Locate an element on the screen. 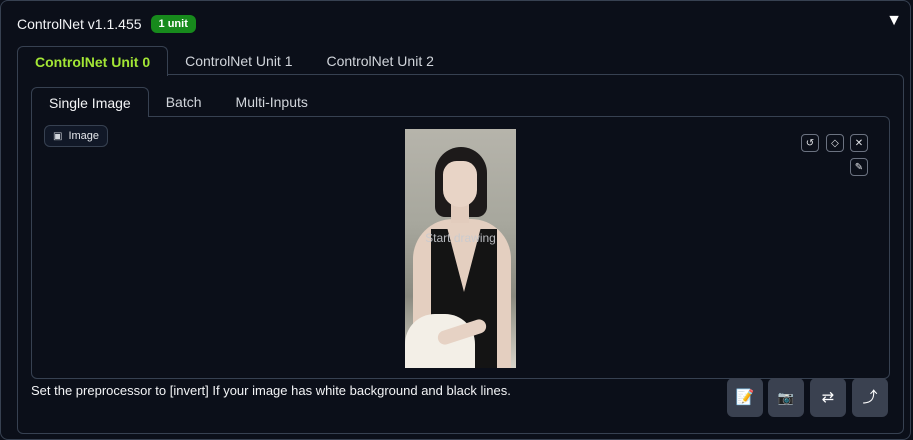 Image resolution: width=913 pixels, height=440 pixels. image-icon: ▣ is located at coordinates (58, 136).